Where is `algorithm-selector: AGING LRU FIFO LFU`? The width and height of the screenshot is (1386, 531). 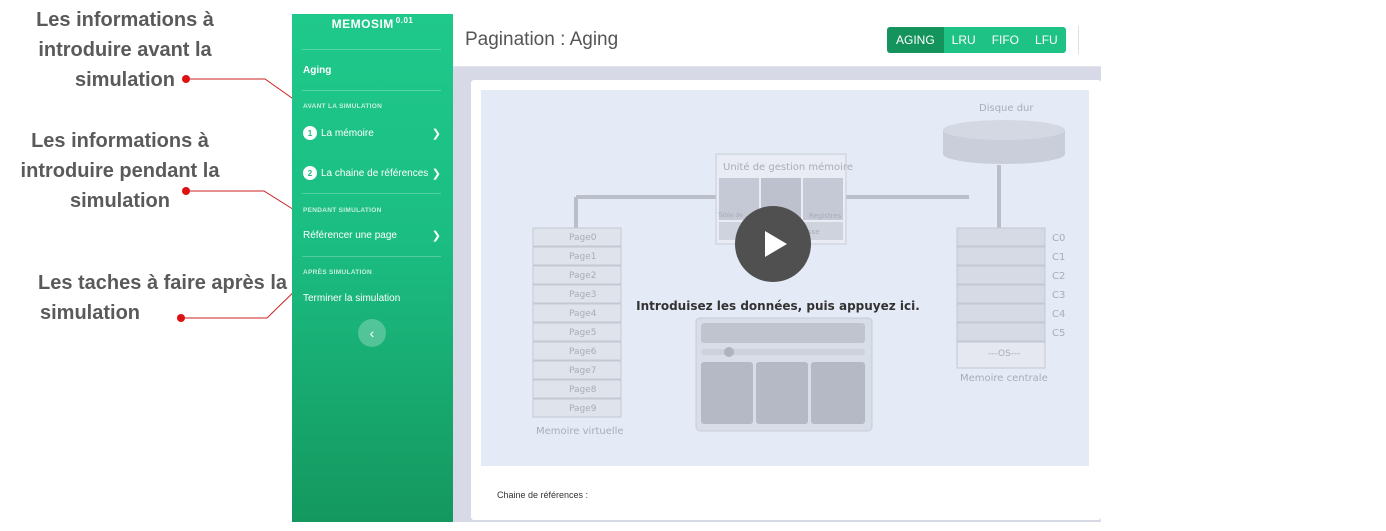
algorithm-selector: AGING LRU FIFO LFU is located at coordinates (976, 40).